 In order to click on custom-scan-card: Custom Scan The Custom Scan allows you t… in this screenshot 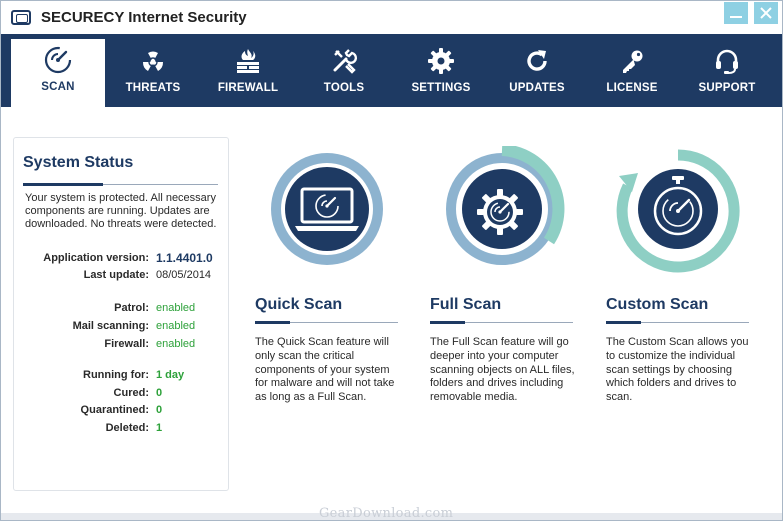, I will do `click(686, 281)`.